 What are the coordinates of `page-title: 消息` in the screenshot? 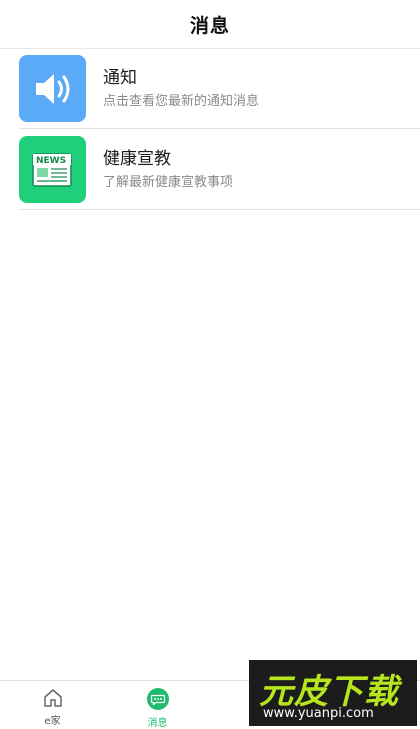 It's located at (209, 25).